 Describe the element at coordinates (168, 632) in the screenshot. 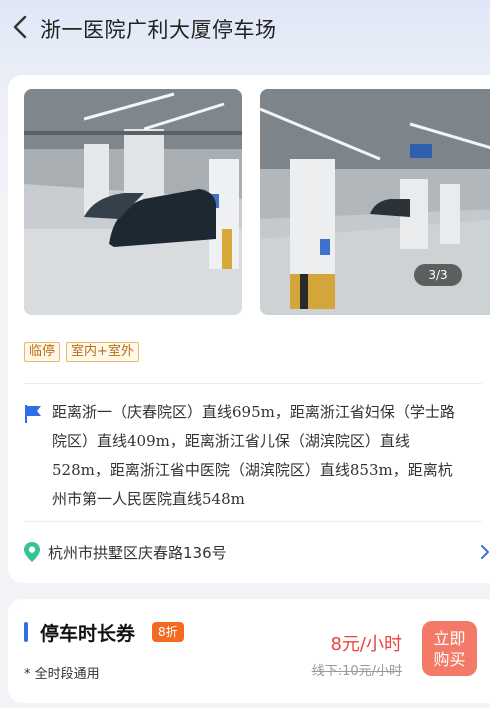

I see `discount-badge: 8折` at that location.